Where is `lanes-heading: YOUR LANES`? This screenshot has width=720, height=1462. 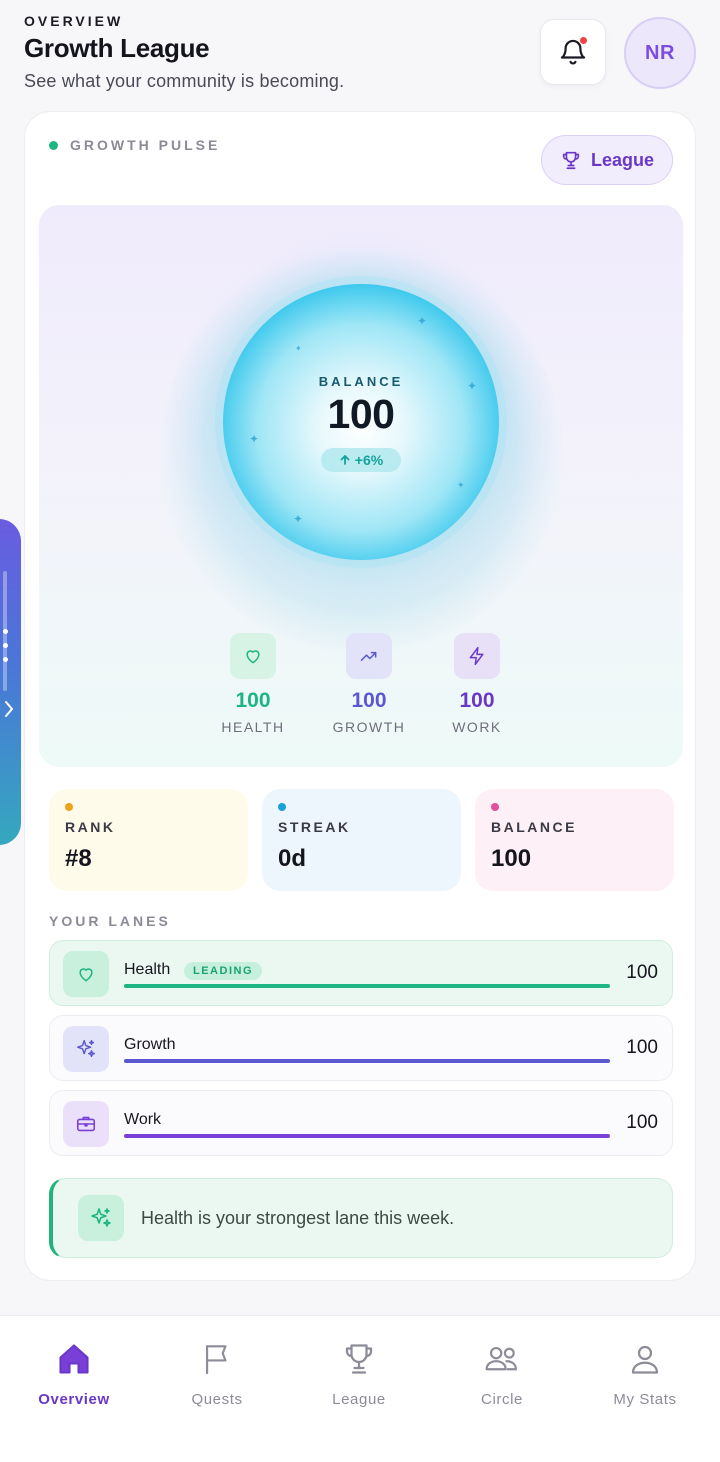
lanes-heading: YOUR LANES is located at coordinates (110, 921).